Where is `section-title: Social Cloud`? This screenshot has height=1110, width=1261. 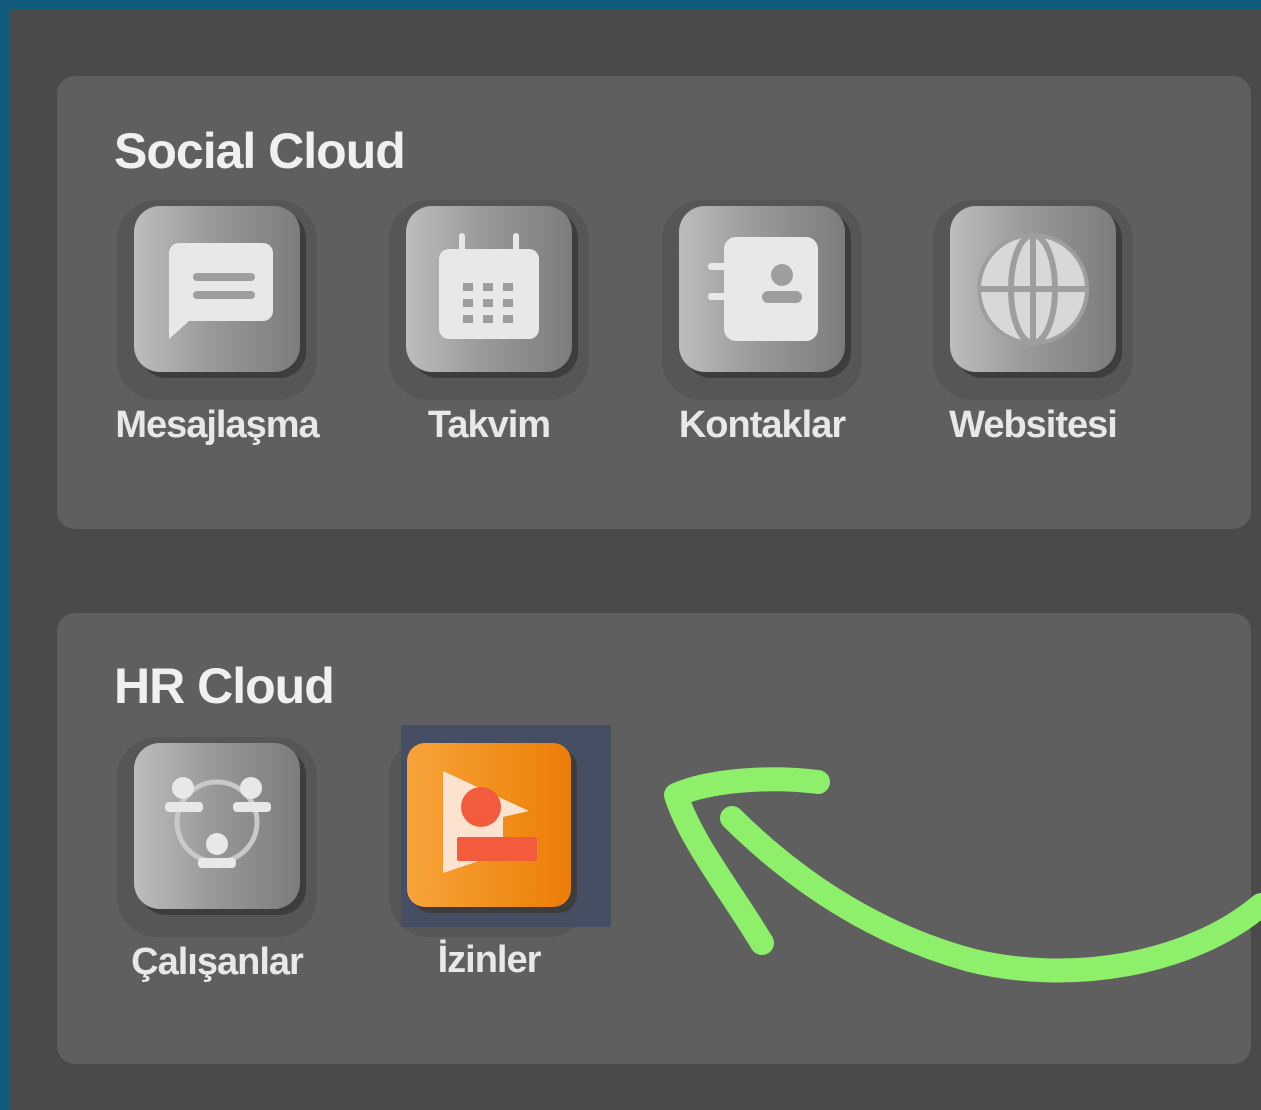 section-title: Social Cloud is located at coordinates (260, 151).